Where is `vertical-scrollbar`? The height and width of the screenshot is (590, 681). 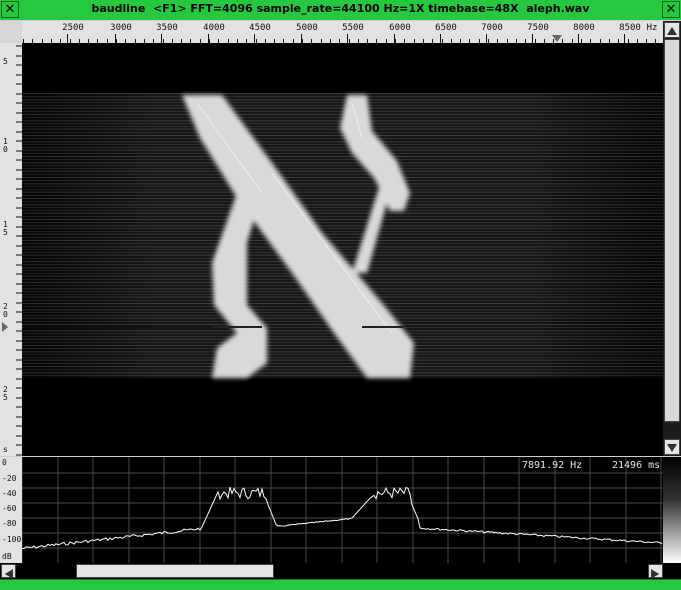
vertical-scrollbar is located at coordinates (672, 238).